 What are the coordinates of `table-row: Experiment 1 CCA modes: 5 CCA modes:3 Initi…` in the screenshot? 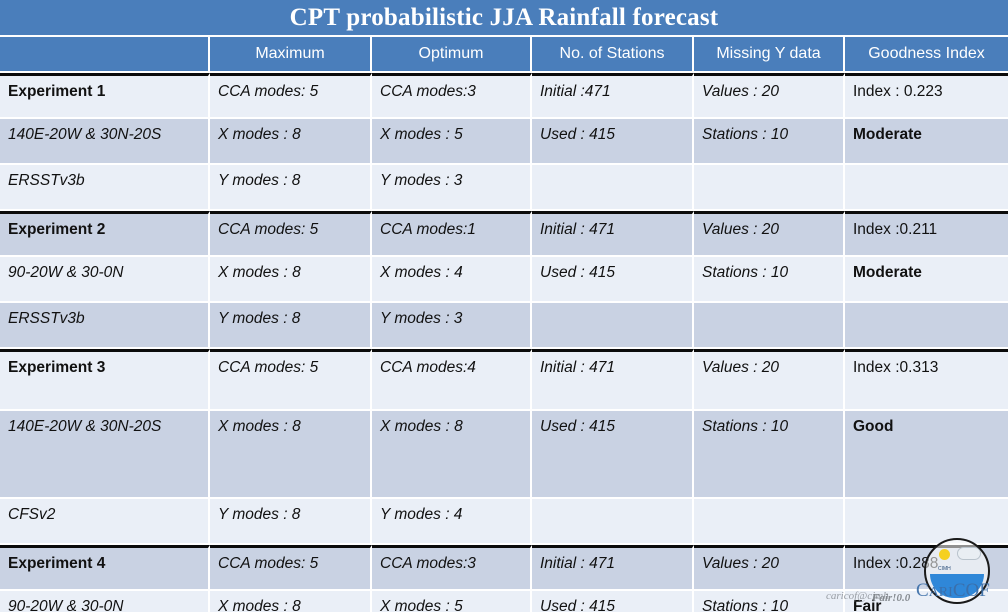 It's located at (504, 96).